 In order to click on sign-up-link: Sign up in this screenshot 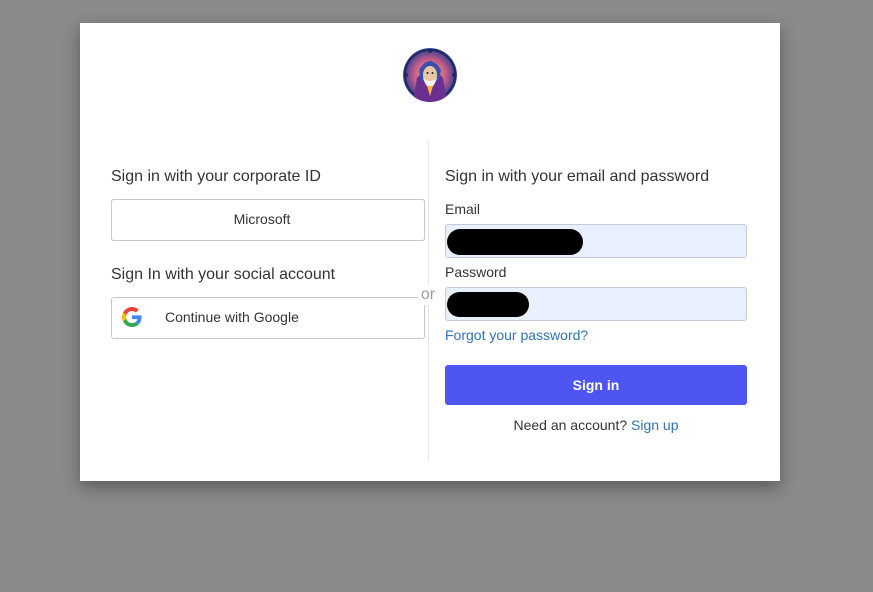, I will do `click(654, 425)`.